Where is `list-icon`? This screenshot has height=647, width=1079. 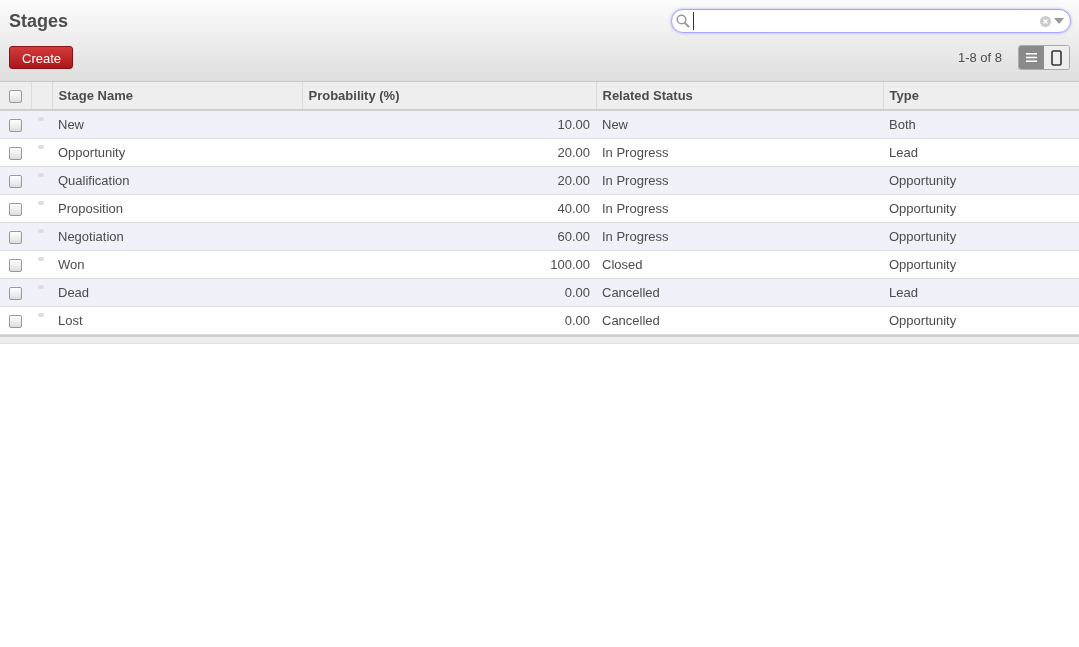 list-icon is located at coordinates (1031, 57).